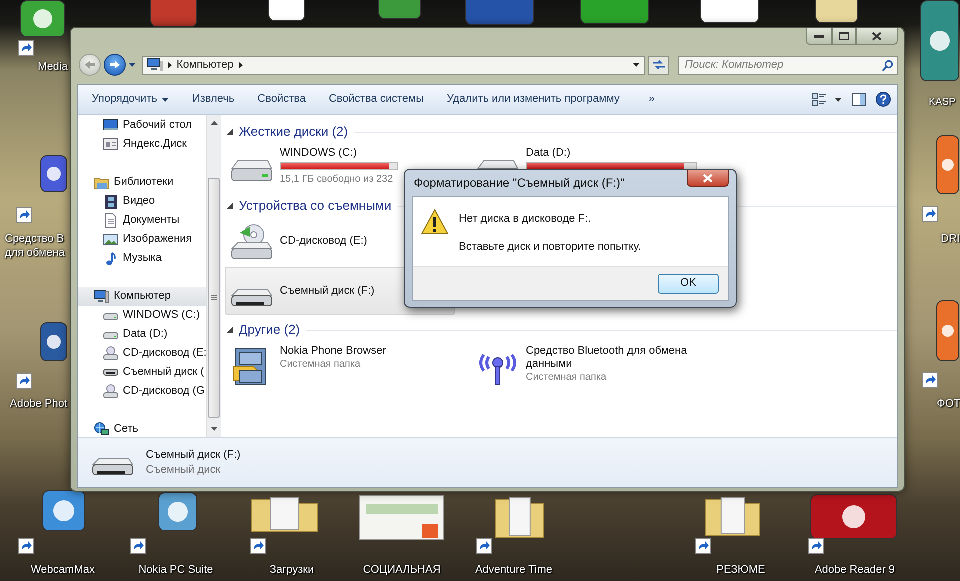  I want to click on icon-label: ФОТ, so click(948, 404).